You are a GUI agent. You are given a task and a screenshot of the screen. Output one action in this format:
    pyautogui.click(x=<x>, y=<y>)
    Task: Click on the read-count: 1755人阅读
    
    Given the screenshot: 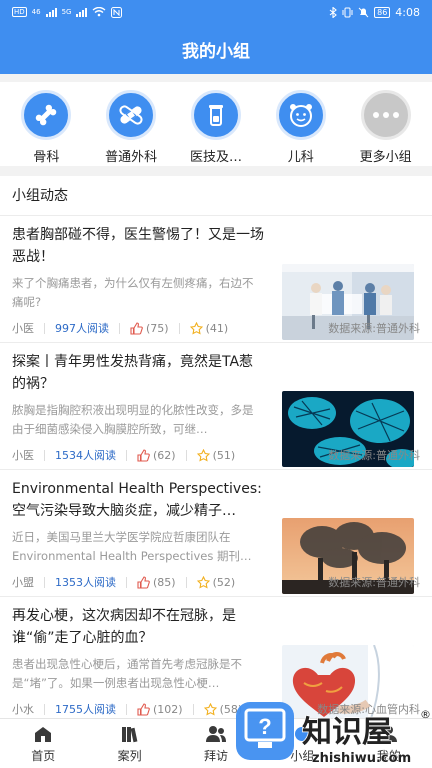 What is the action you would take?
    pyautogui.click(x=85, y=709)
    